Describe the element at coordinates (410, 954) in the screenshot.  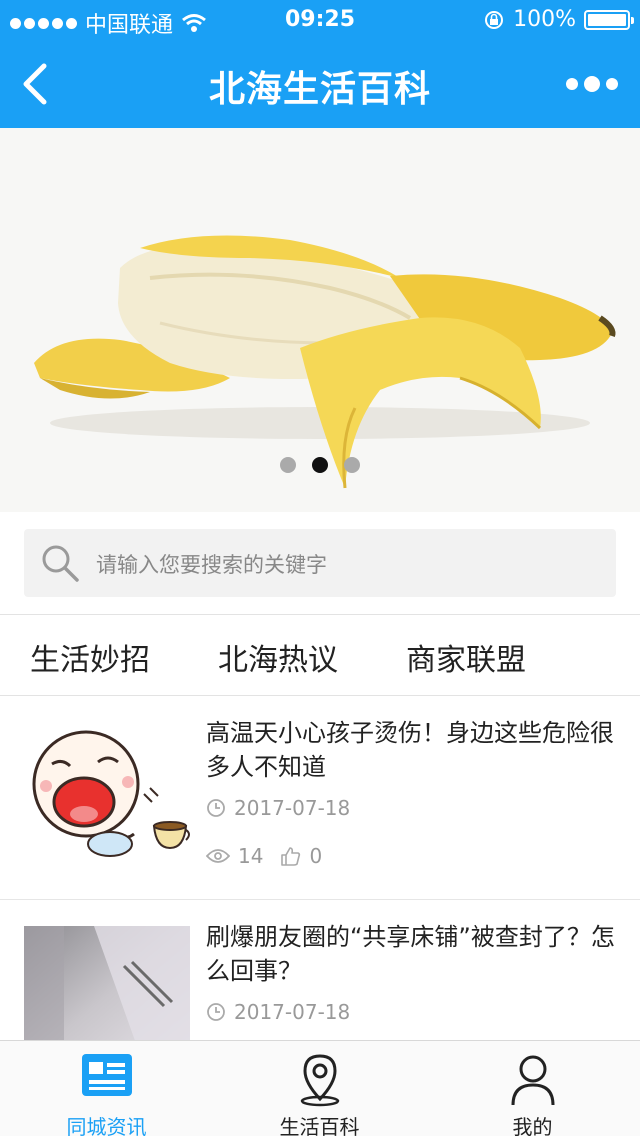
I see `article-title: 刷爆朋友圈的“共享床铺”被查封了？怎么回事？` at that location.